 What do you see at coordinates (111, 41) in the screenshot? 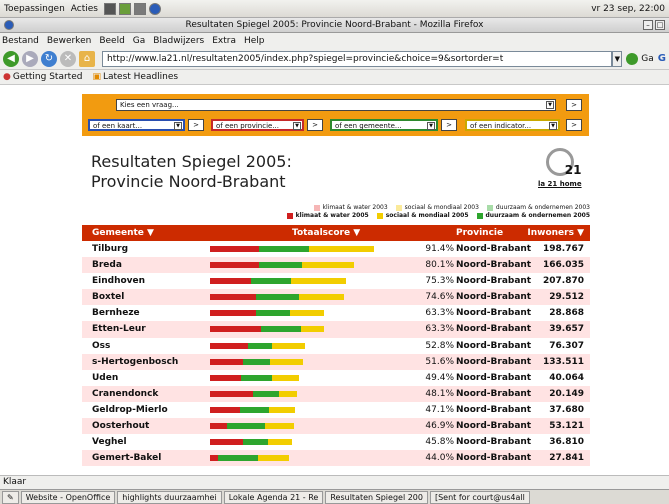
I see `menu-beeld: Beeld` at bounding box center [111, 41].